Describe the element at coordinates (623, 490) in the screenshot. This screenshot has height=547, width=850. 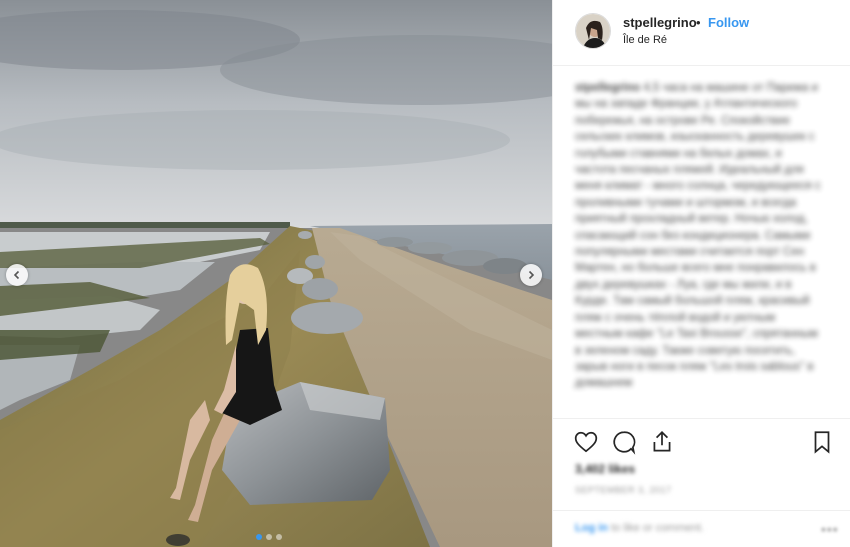
I see `post-date: SEPTEMBER 3, 2017` at that location.